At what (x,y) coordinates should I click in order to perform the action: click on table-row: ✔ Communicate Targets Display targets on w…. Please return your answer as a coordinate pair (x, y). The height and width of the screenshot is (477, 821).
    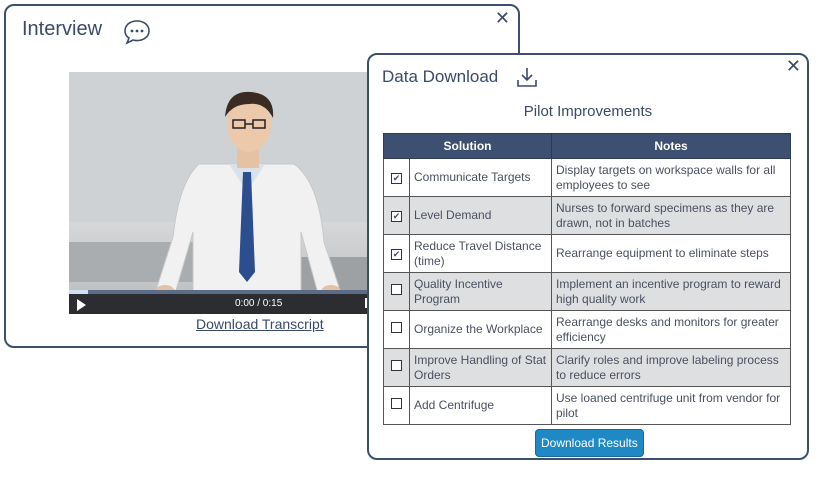
    Looking at the image, I should click on (587, 177).